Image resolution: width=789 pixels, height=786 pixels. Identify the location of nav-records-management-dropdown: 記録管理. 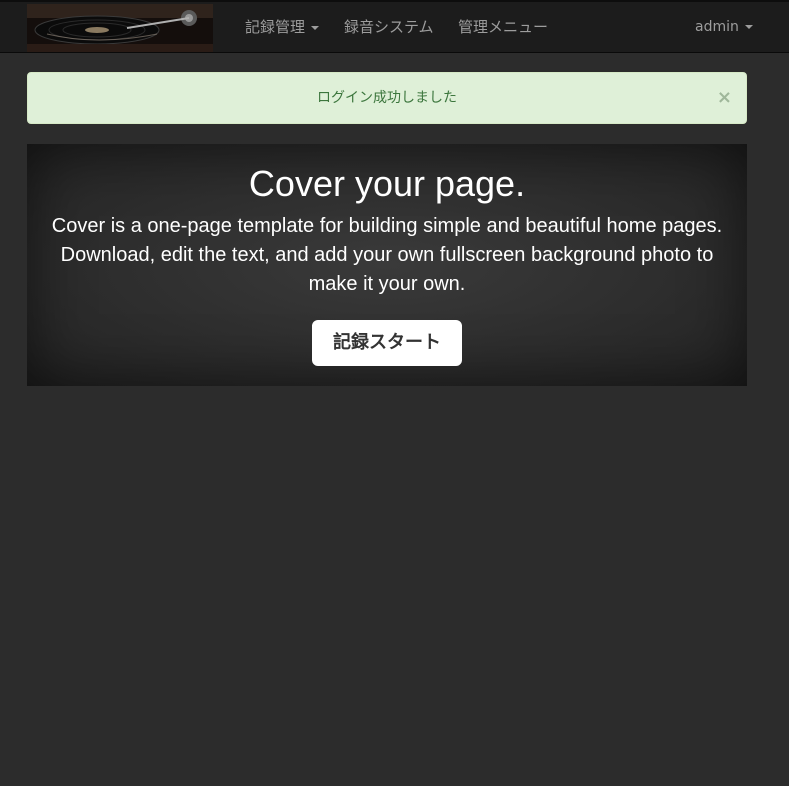
(282, 27).